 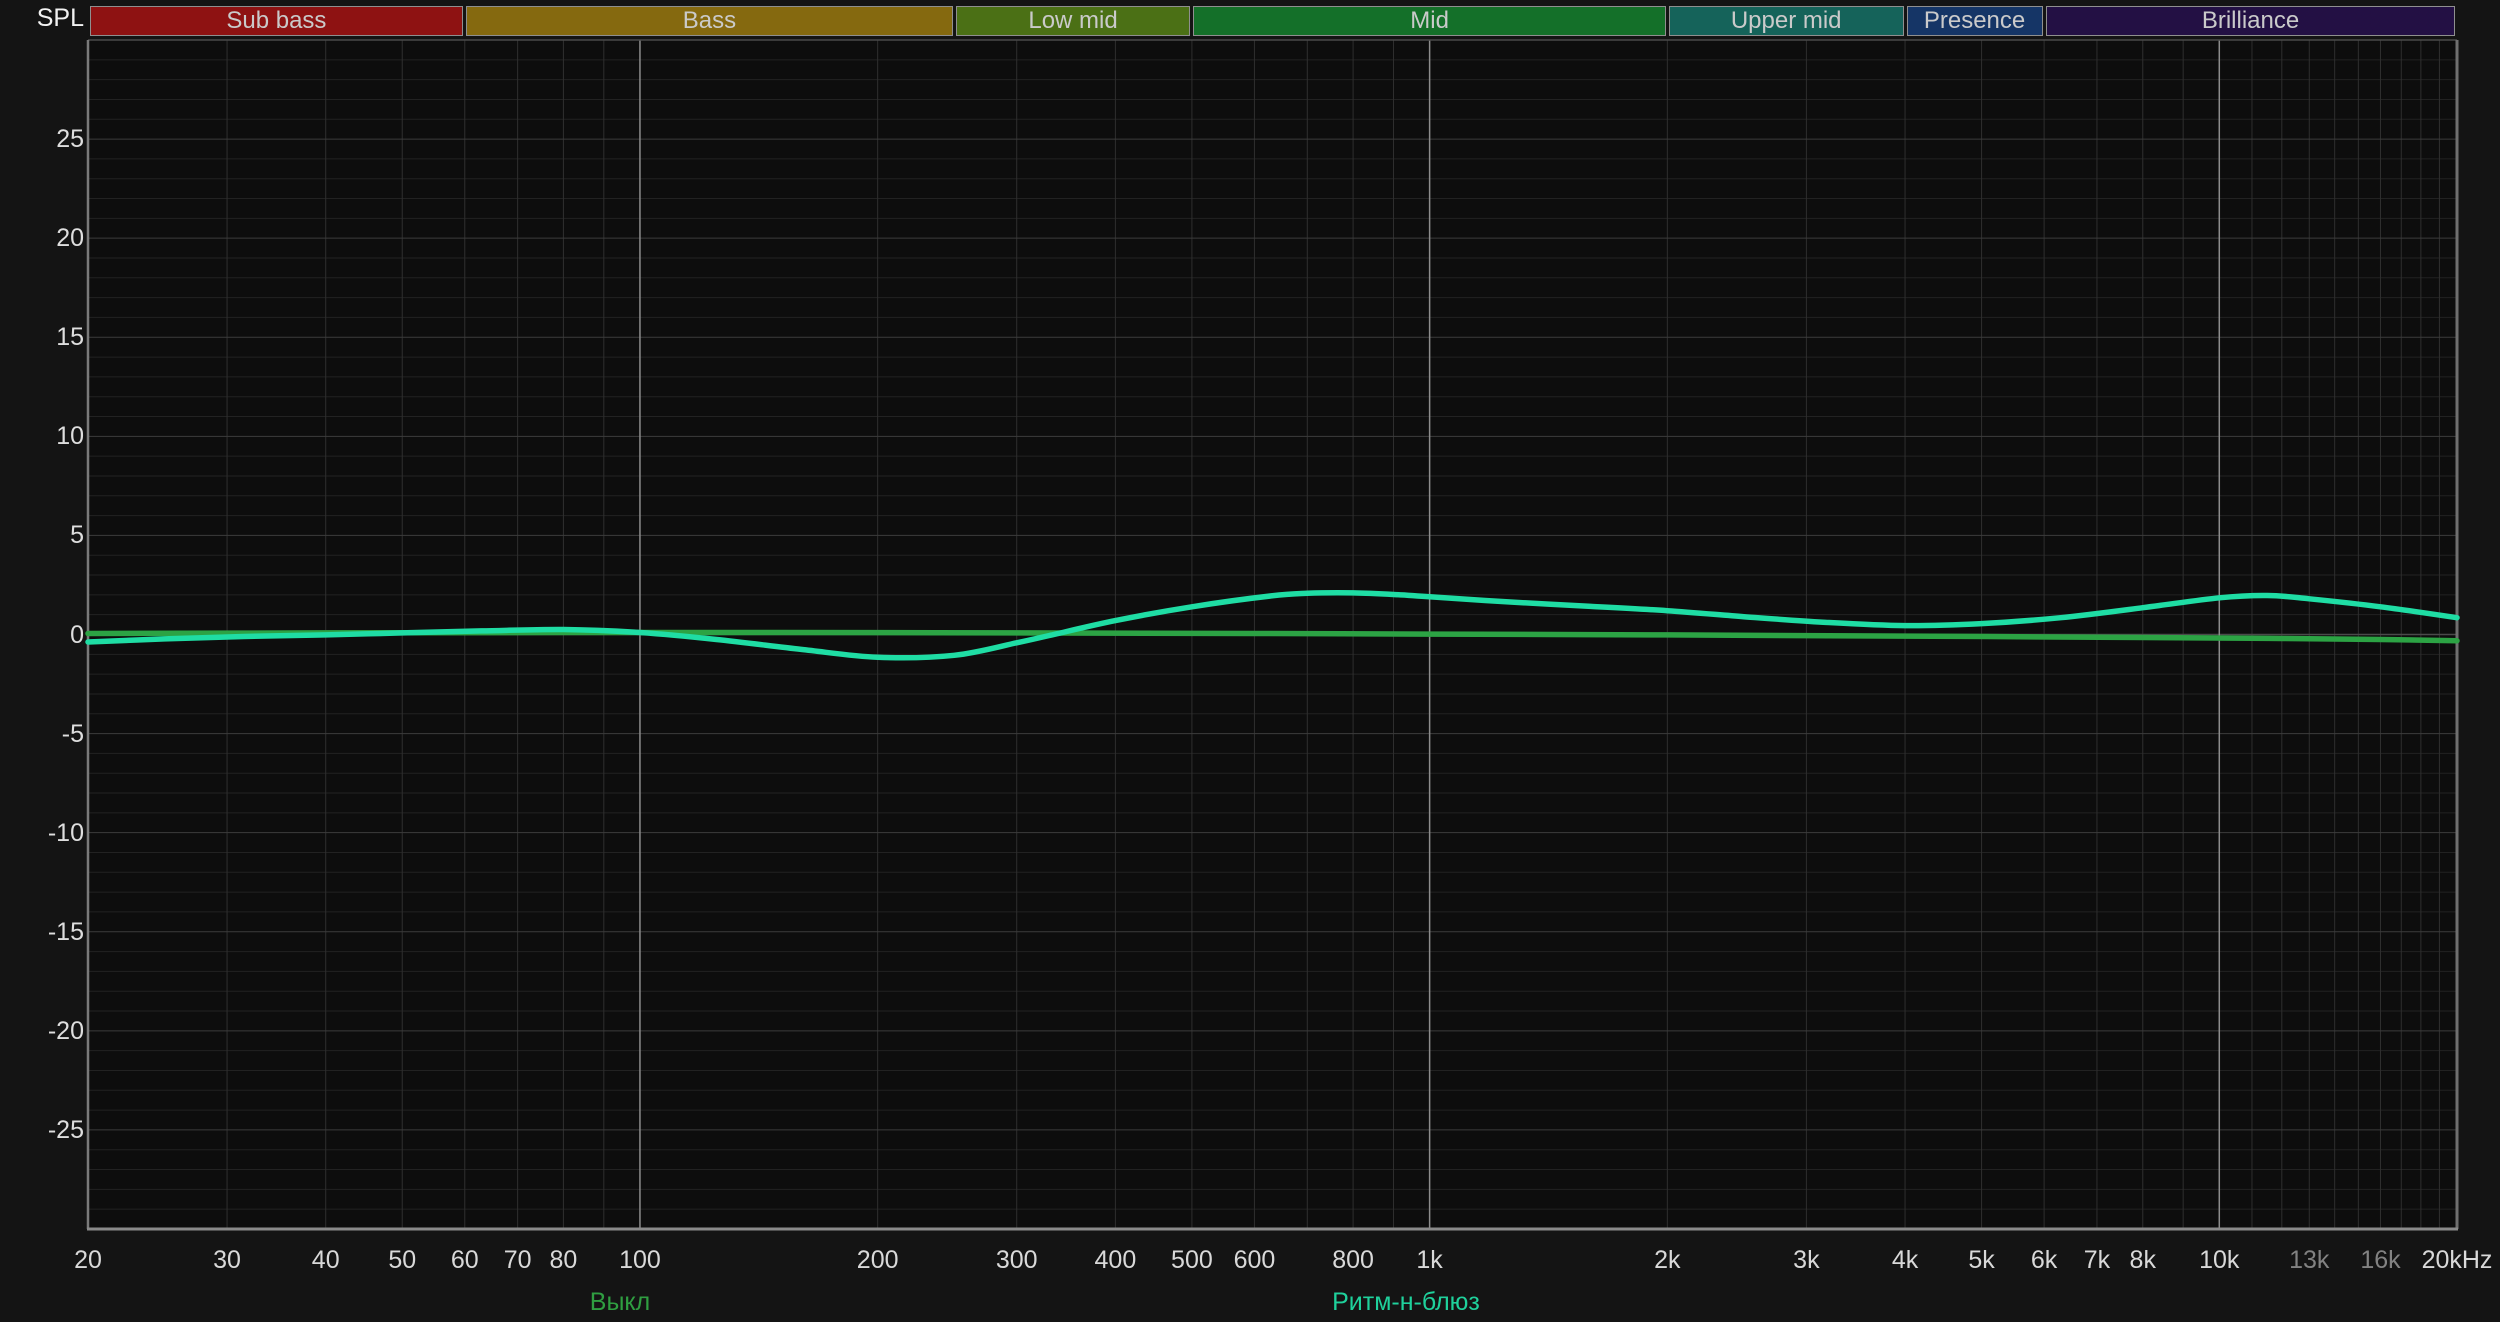 I want to click on band-label: Bass, so click(x=709, y=21).